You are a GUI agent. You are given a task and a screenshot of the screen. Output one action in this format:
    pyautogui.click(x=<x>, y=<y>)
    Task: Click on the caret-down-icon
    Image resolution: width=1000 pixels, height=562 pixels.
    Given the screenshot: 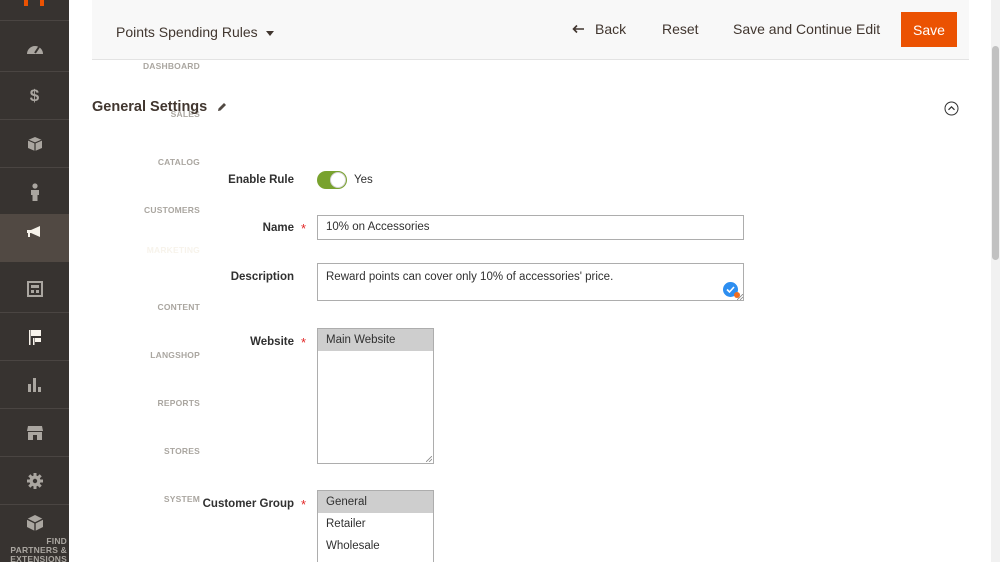 What is the action you would take?
    pyautogui.click(x=269, y=33)
    